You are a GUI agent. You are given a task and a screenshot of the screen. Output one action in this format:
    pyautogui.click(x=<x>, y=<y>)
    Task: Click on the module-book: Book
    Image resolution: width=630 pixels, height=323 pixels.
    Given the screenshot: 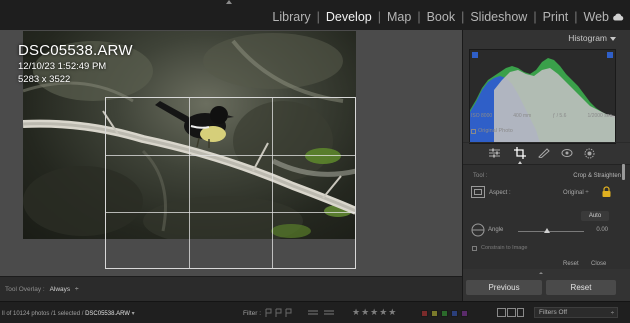 What is the action you would take?
    pyautogui.click(x=441, y=17)
    